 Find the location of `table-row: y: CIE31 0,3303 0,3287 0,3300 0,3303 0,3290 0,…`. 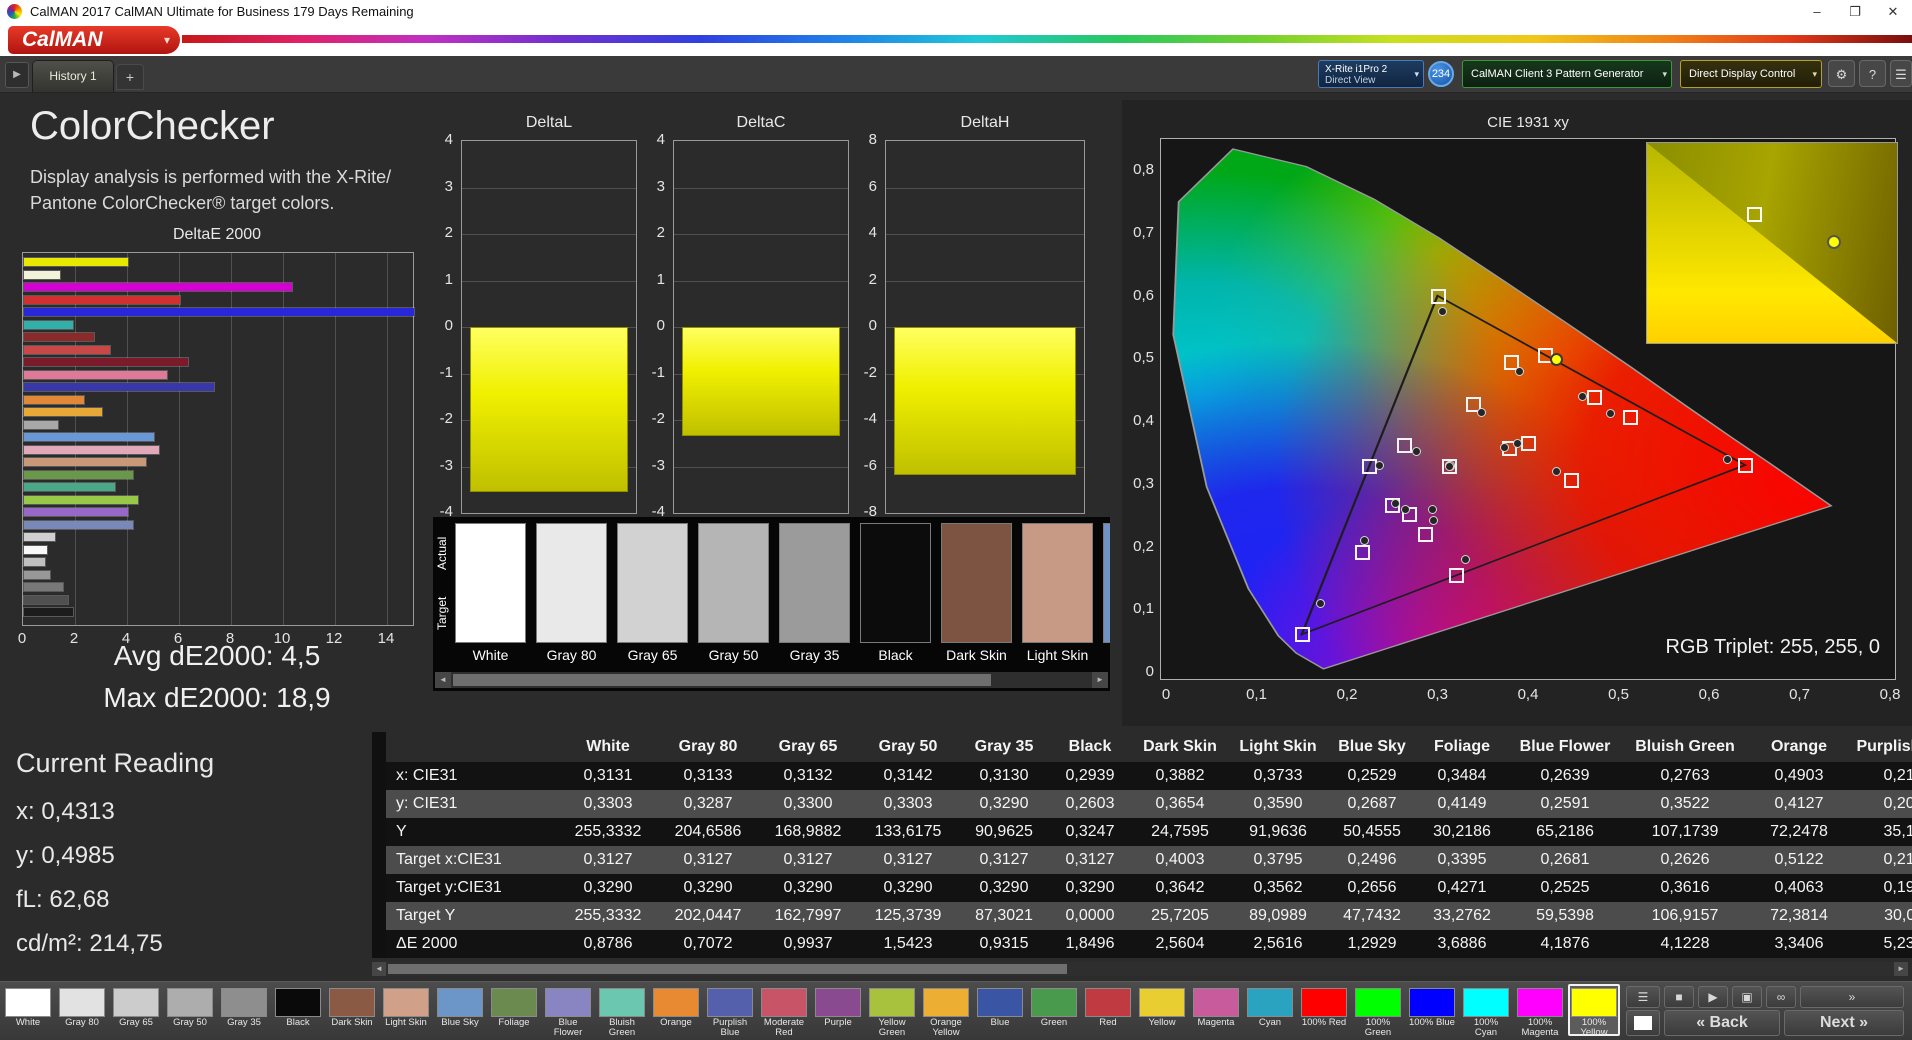

table-row: y: CIE31 0,3303 0,3287 0,3300 0,3303 0,3290 0,… is located at coordinates (1149, 804).